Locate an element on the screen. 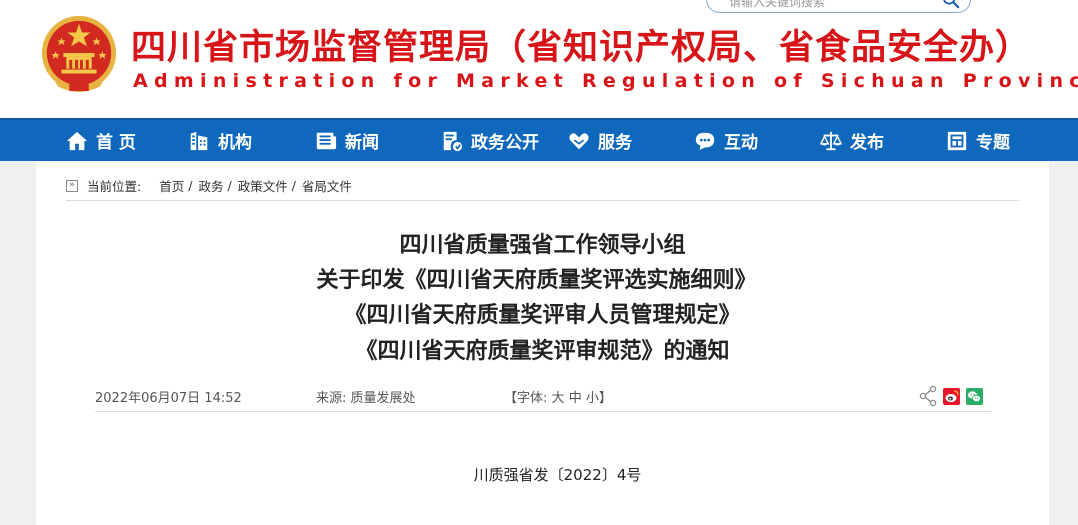 The width and height of the screenshot is (1078, 525). nav-item-government: 政务公开 is located at coordinates (490, 140).